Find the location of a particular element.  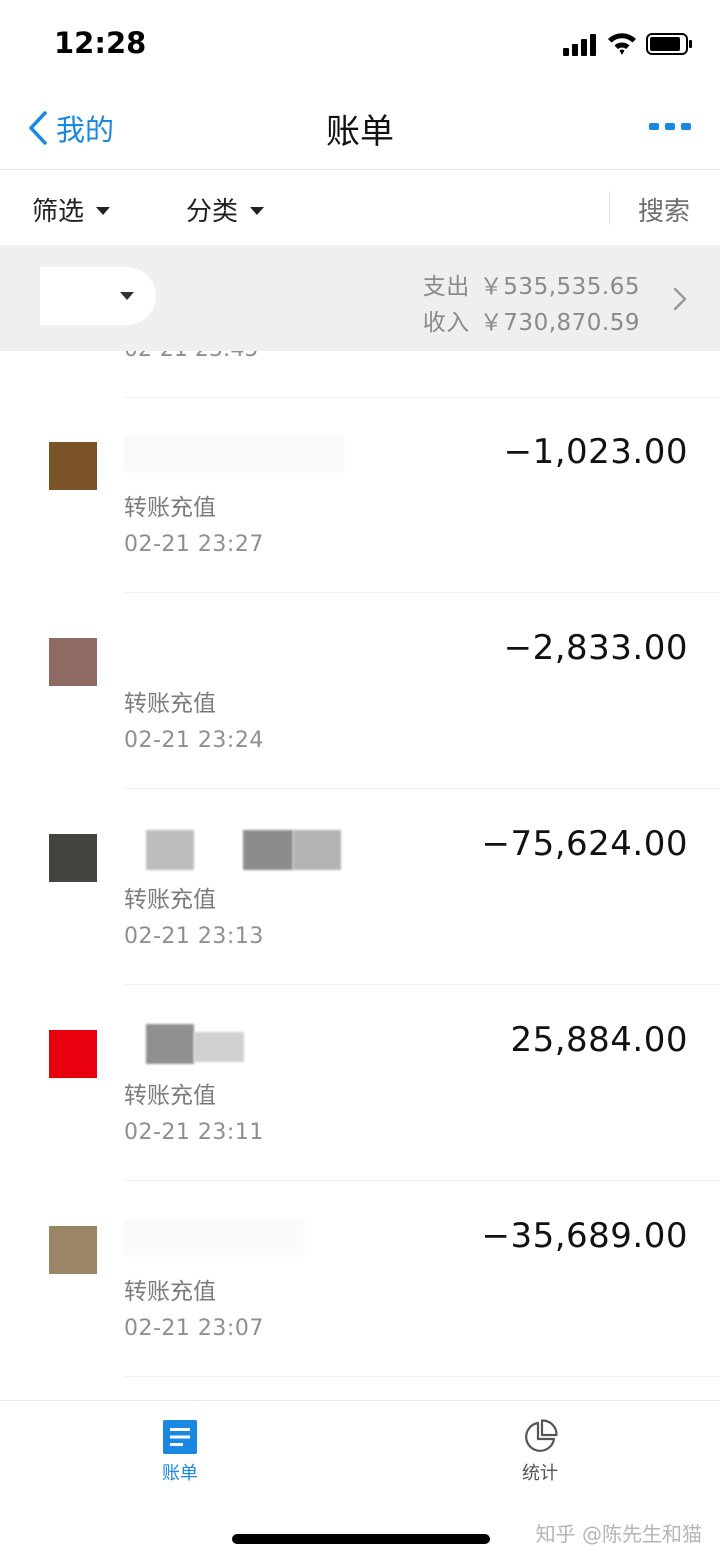

transaction-time: 02-21 23:07 is located at coordinates (194, 1328).